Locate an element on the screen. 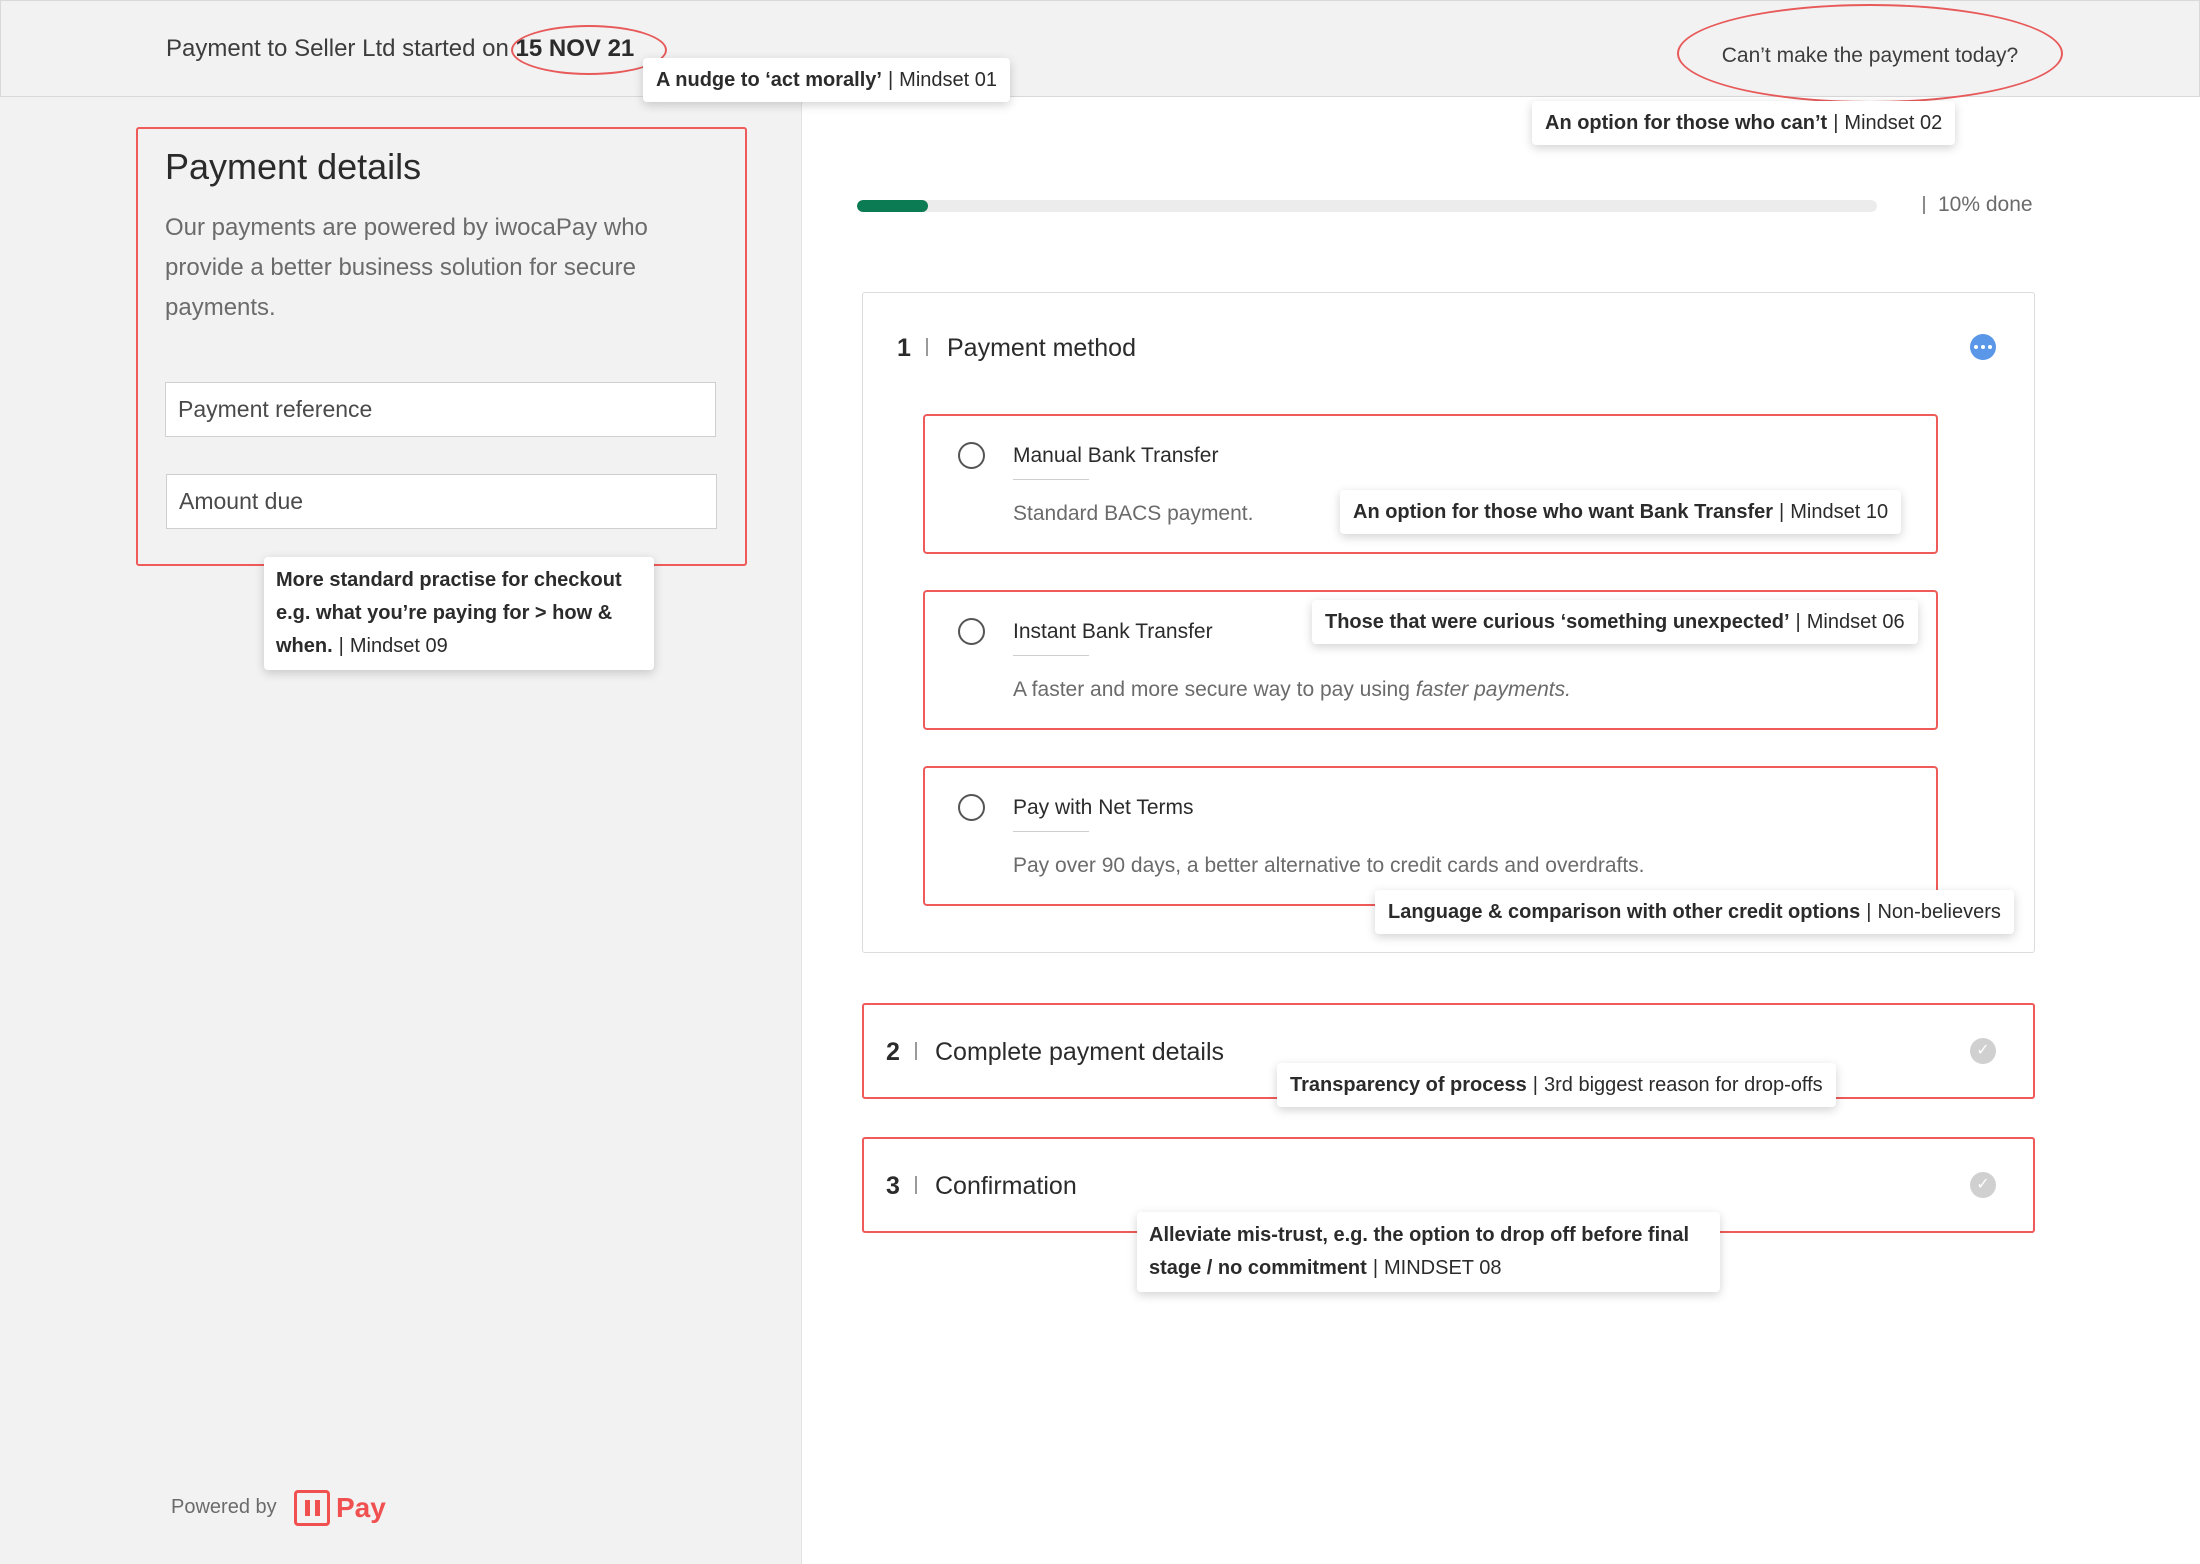 The width and height of the screenshot is (2200, 1564). step-2-number: 2 is located at coordinates (893, 1052).